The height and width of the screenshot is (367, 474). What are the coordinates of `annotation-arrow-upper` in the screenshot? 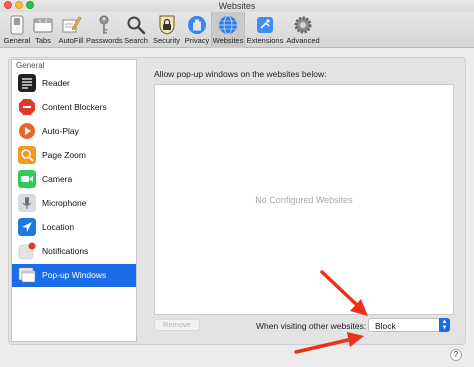 It's located at (344, 293).